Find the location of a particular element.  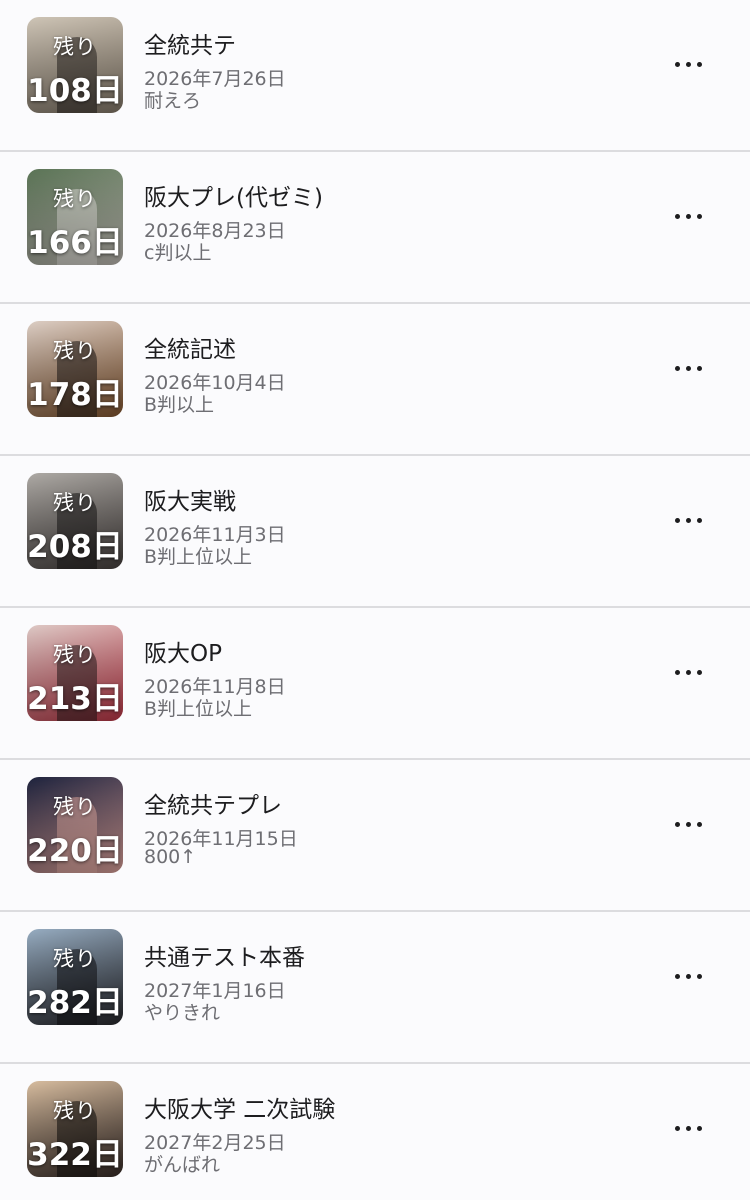

event-thumbnail: 残り 220日 is located at coordinates (75, 825).